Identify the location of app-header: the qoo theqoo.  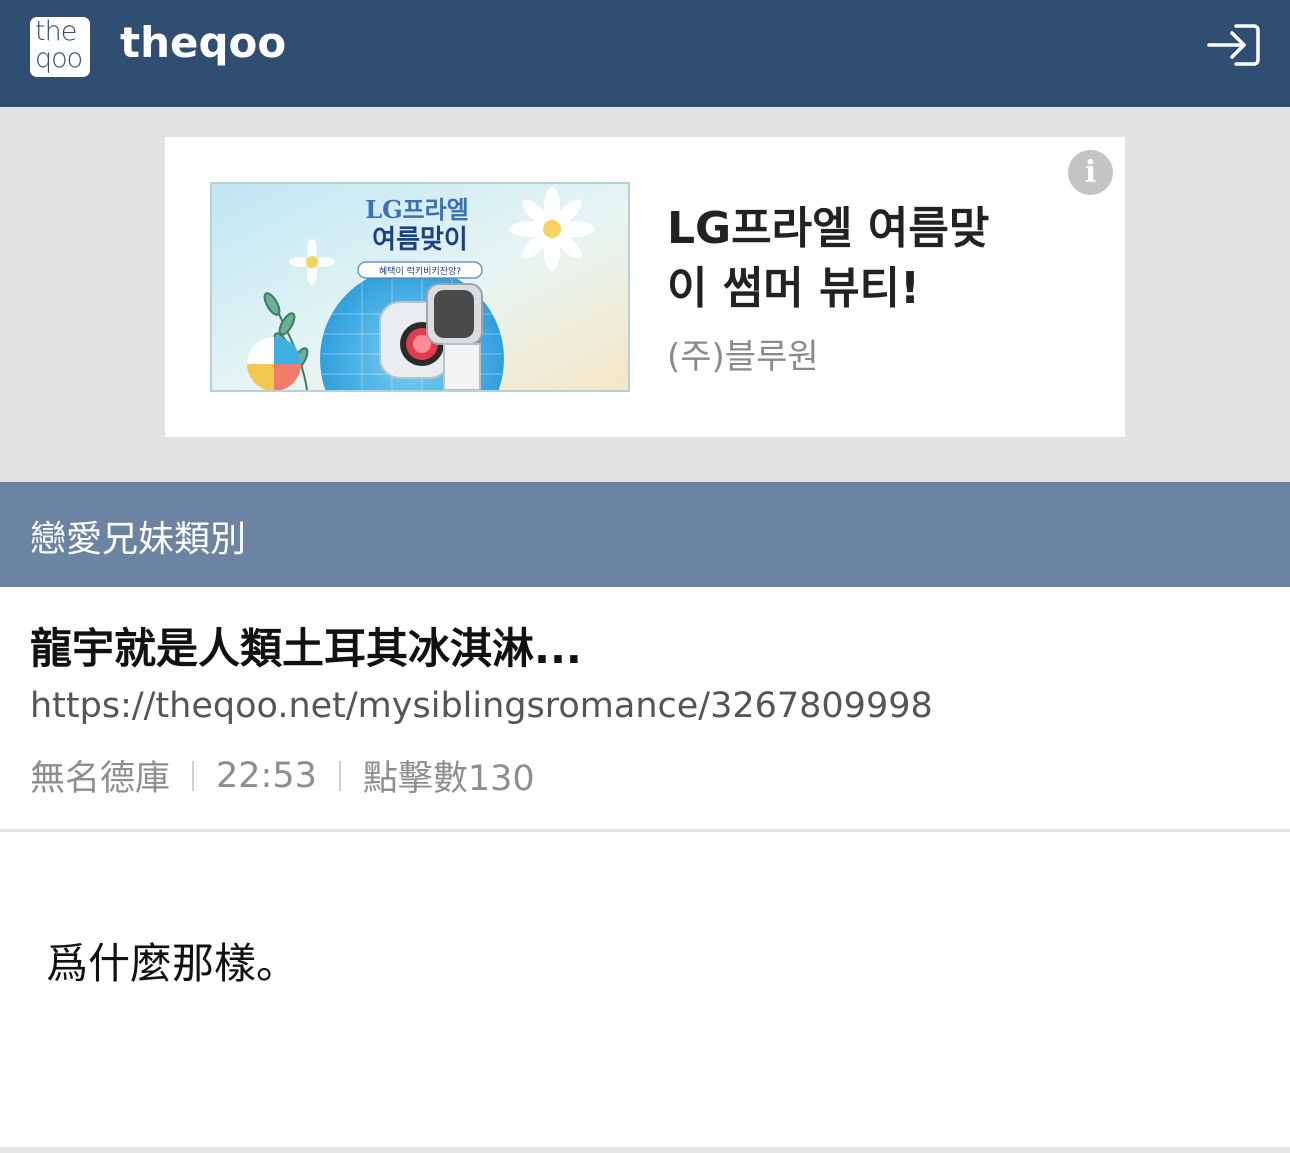
(645, 53).